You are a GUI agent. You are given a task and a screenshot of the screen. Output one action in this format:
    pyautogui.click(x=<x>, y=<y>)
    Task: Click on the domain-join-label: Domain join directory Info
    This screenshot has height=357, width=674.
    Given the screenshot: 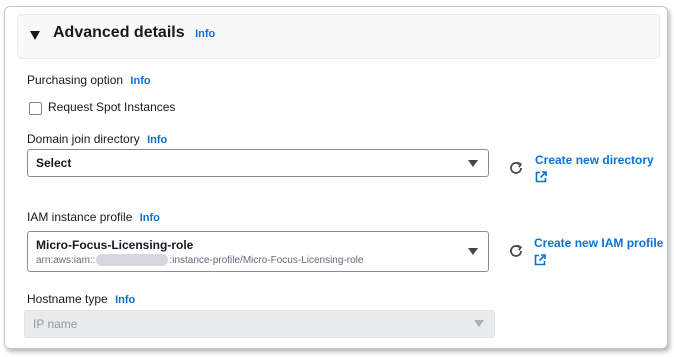 What is the action you would take?
    pyautogui.click(x=97, y=139)
    